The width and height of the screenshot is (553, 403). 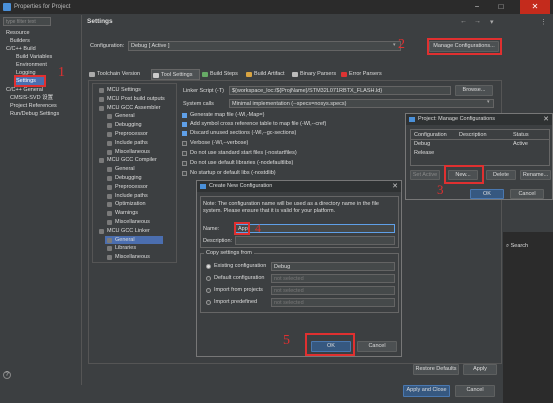 What do you see at coordinates (229, 173) in the screenshot?
I see `option-nostdlib: No startup or default libs (-nostdlib)` at bounding box center [229, 173].